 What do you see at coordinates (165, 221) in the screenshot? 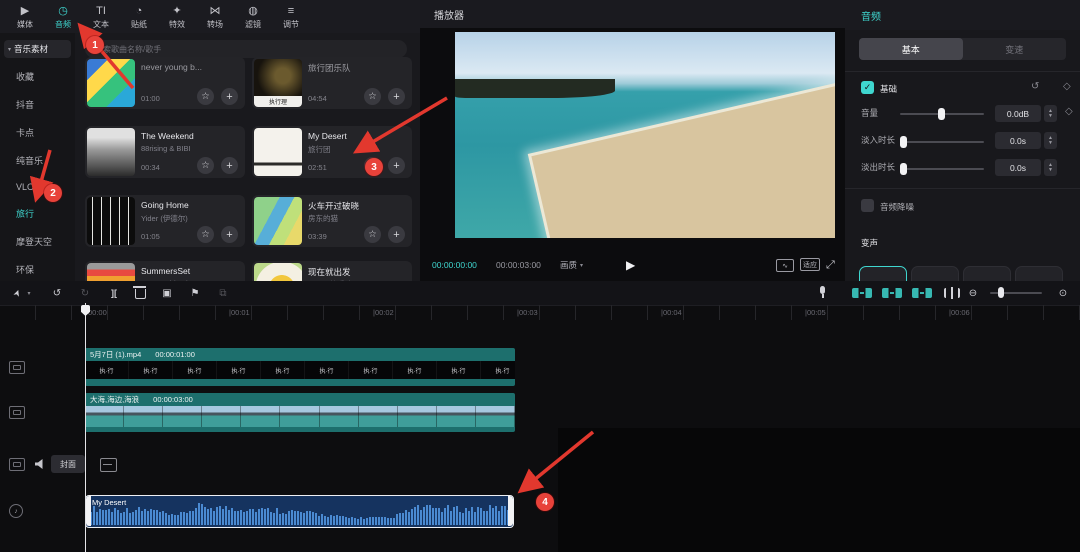
I see `song-card: Going Home Yider (伊德尔) 01:05 ☆ +` at bounding box center [165, 221].